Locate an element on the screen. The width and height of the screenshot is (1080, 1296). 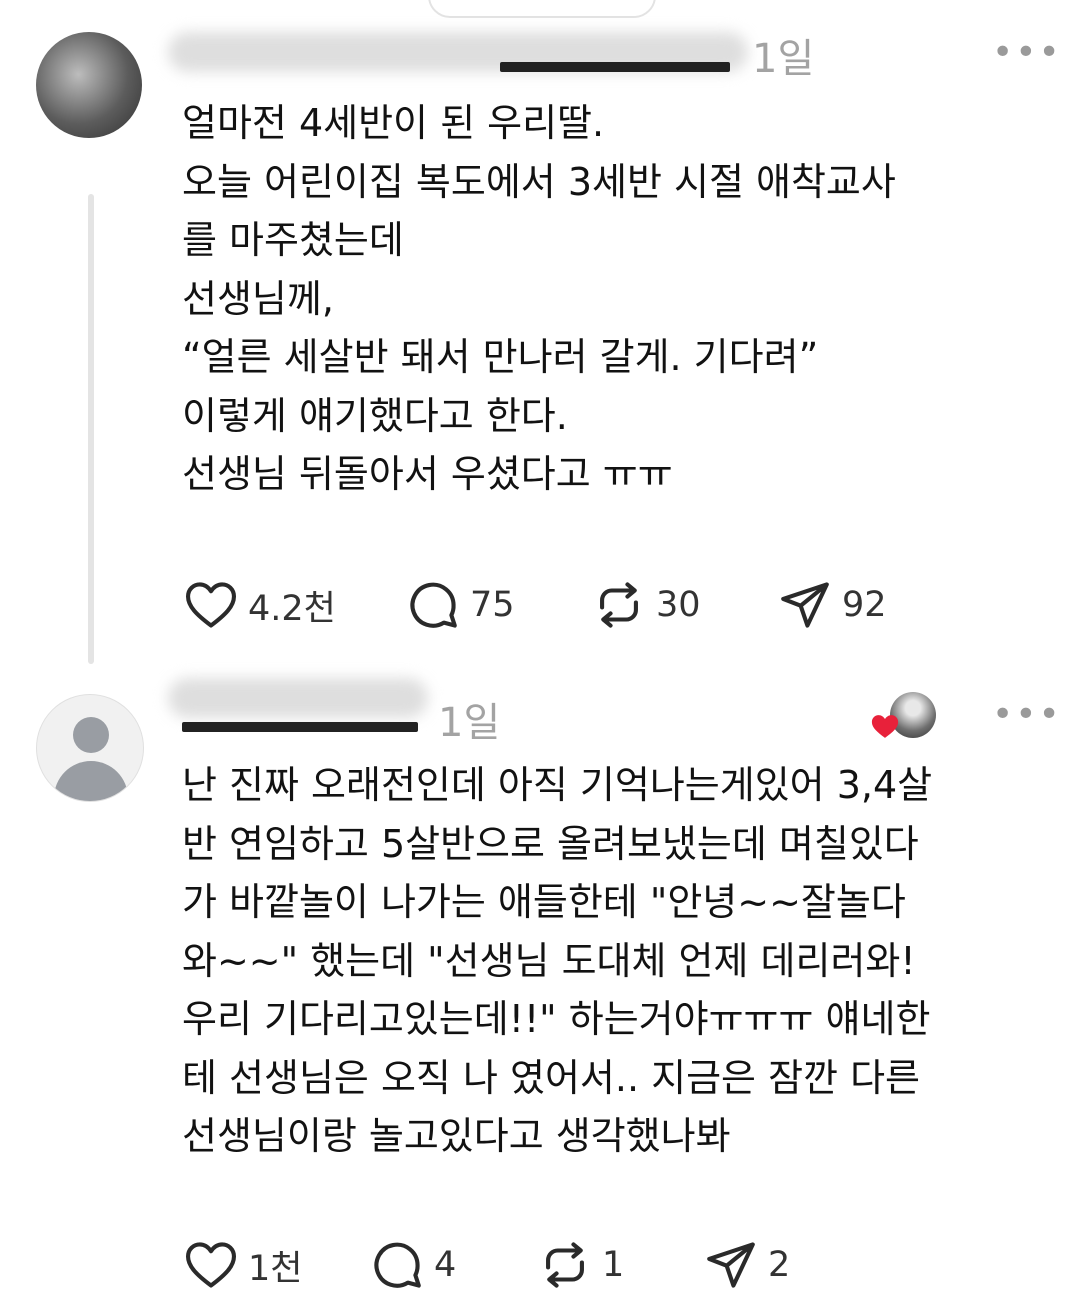
comment-count: 4 is located at coordinates (445, 1265).